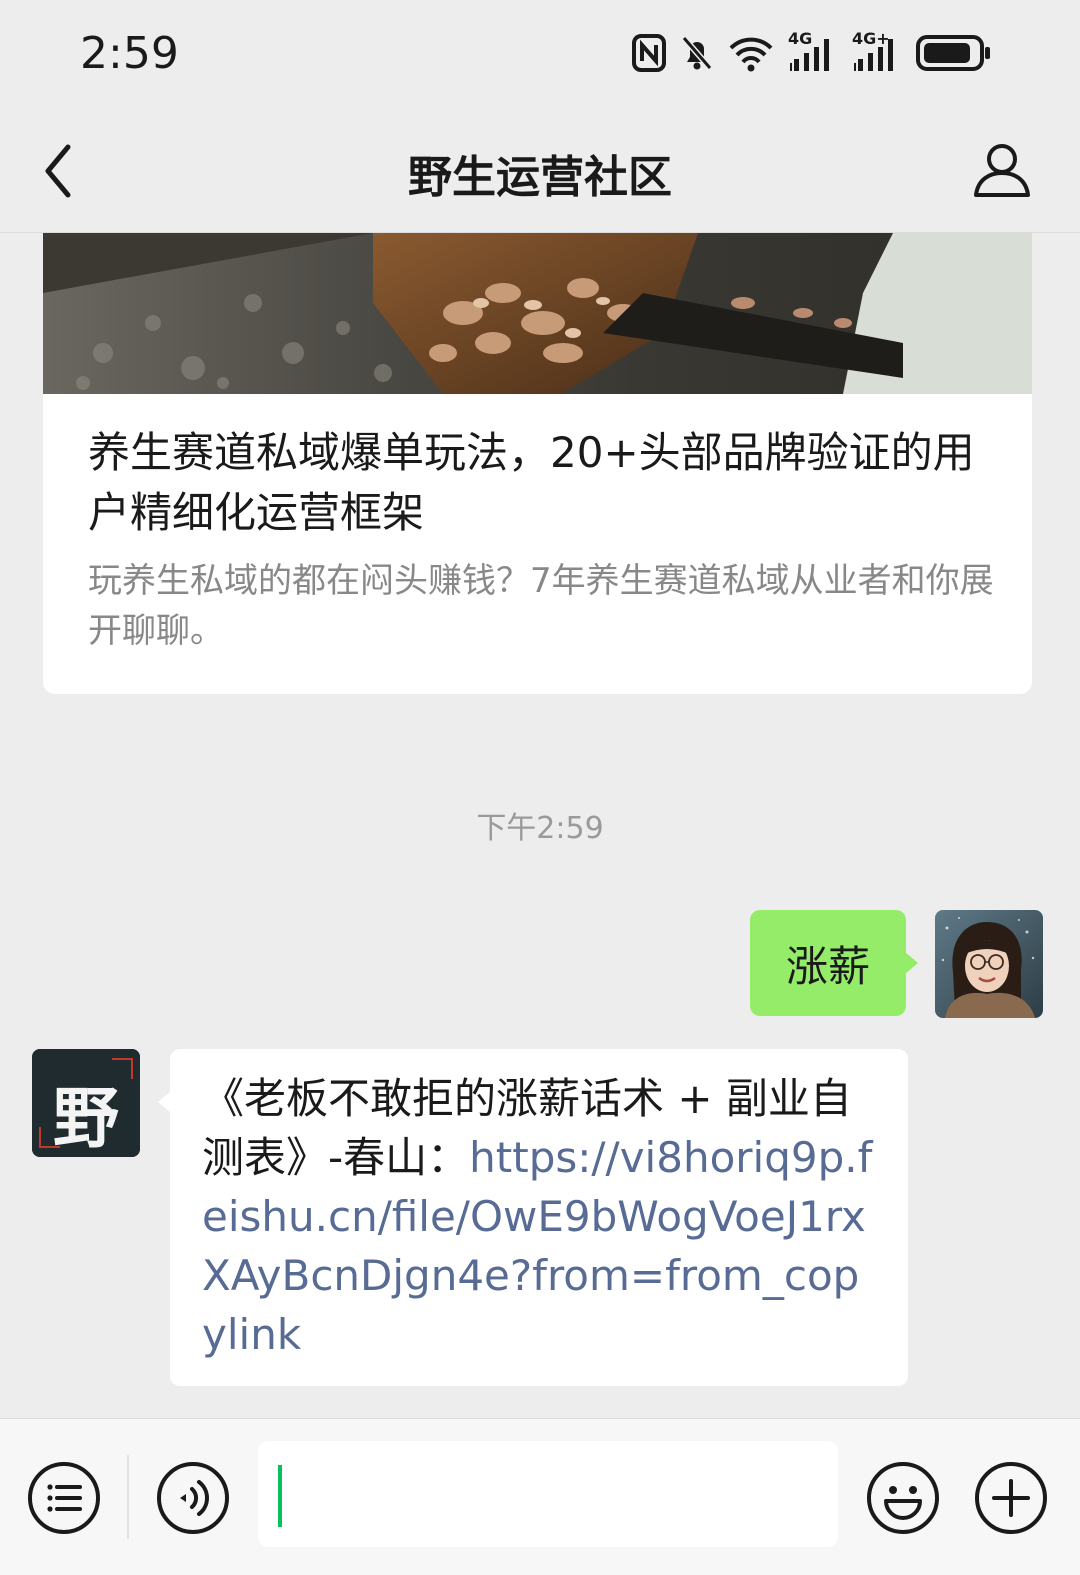 The image size is (1080, 1575). Describe the element at coordinates (989, 964) in the screenshot. I see `user-avatar` at that location.